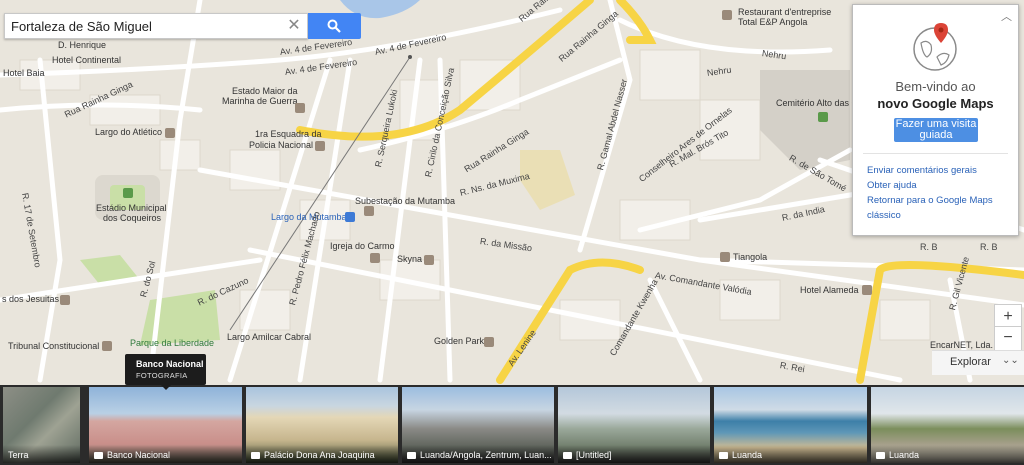  What do you see at coordinates (790, 425) in the screenshot?
I see `photo-thumb-luanda-bay: Luanda` at bounding box center [790, 425].